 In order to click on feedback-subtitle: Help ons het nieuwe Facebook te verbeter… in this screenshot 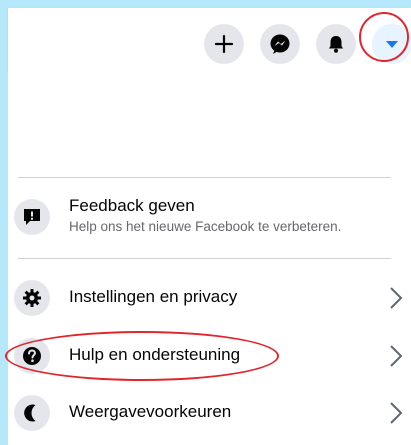, I will do `click(205, 226)`.